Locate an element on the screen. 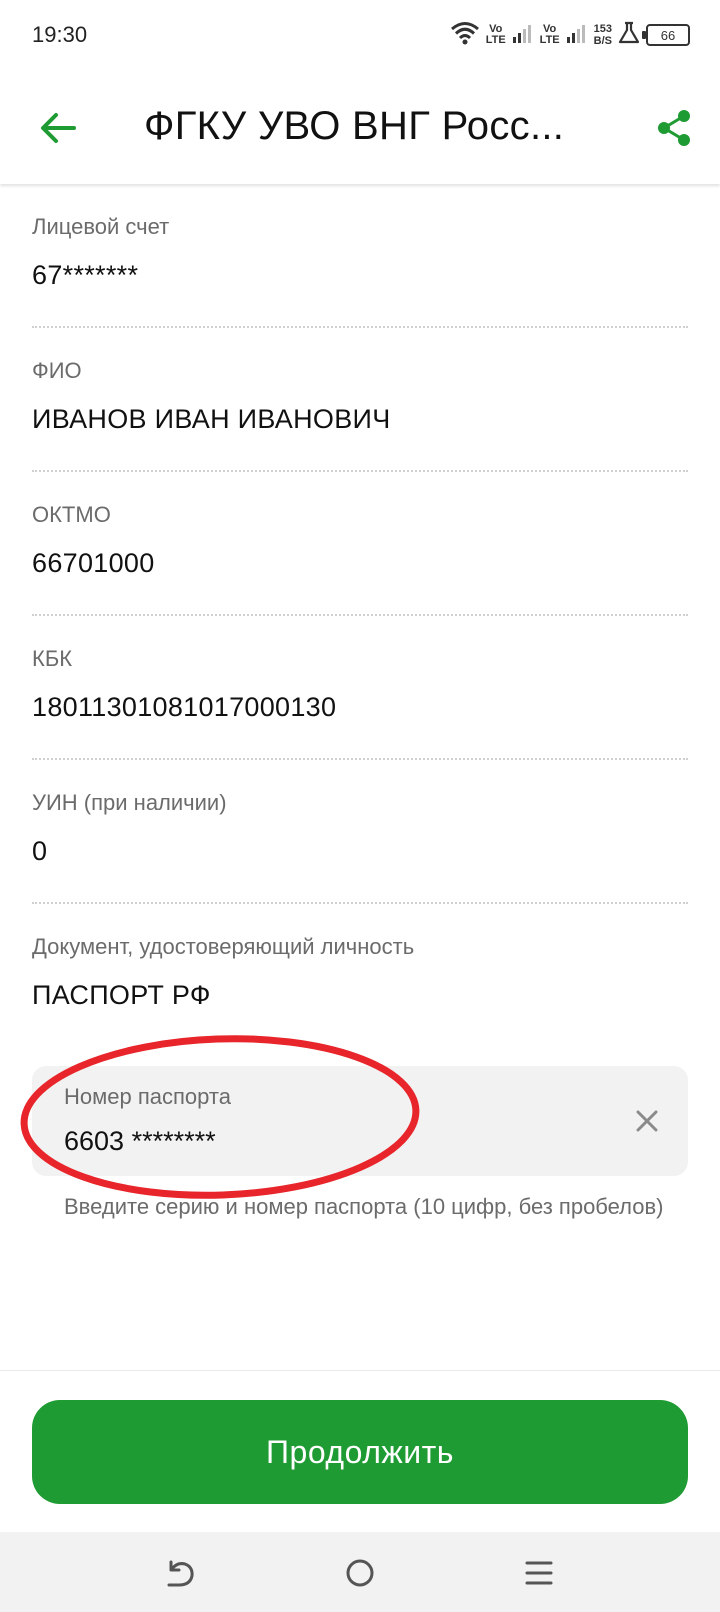 The height and width of the screenshot is (1612, 720). nav-back-button is located at coordinates (181, 1573).